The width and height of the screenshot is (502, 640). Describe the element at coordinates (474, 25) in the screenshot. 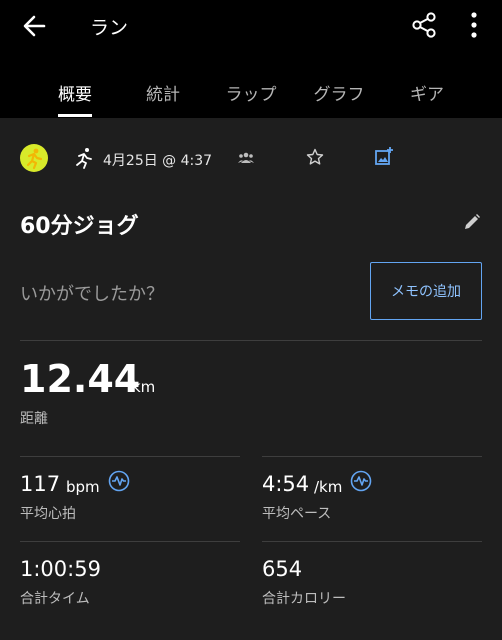

I see `more-vert-icon` at that location.